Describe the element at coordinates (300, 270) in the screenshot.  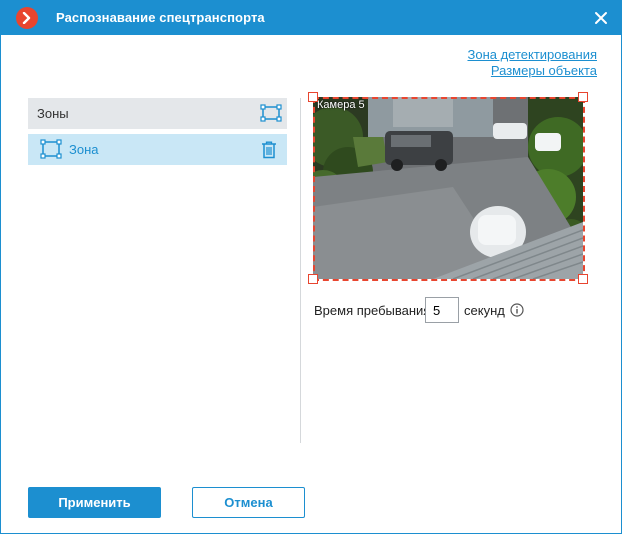
I see `column-divider` at that location.